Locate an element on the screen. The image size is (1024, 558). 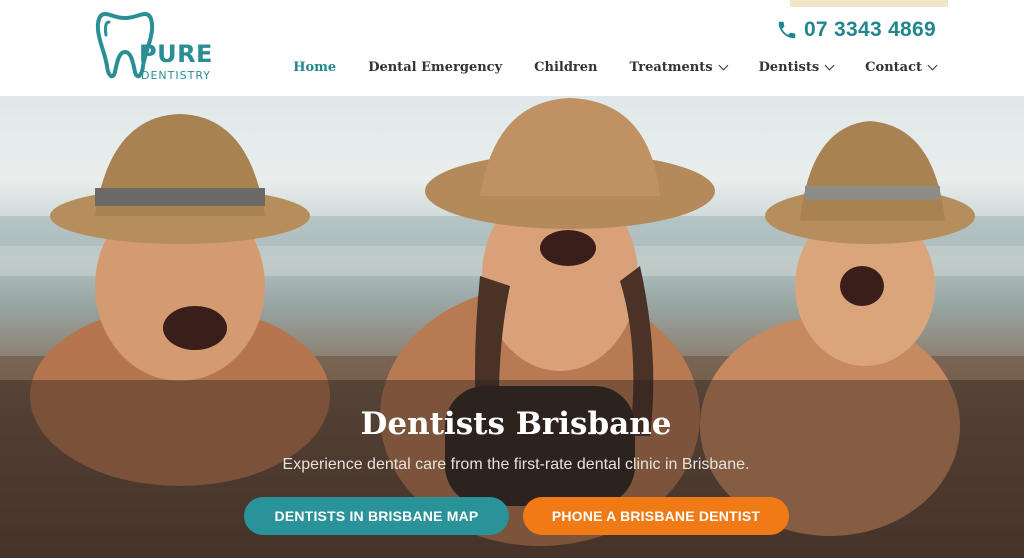
nav-label: Dental Emergency is located at coordinates (435, 67).